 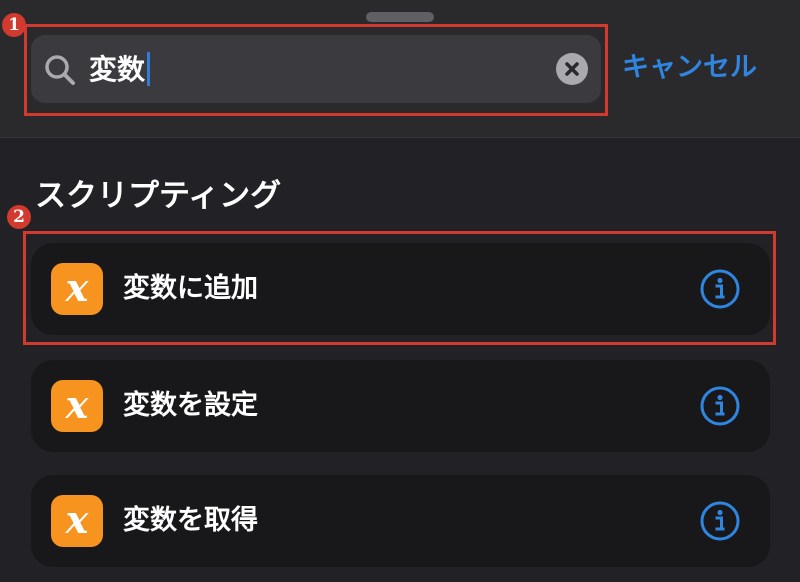 What do you see at coordinates (158, 196) in the screenshot?
I see `section-title-scripting: スクリプティング` at bounding box center [158, 196].